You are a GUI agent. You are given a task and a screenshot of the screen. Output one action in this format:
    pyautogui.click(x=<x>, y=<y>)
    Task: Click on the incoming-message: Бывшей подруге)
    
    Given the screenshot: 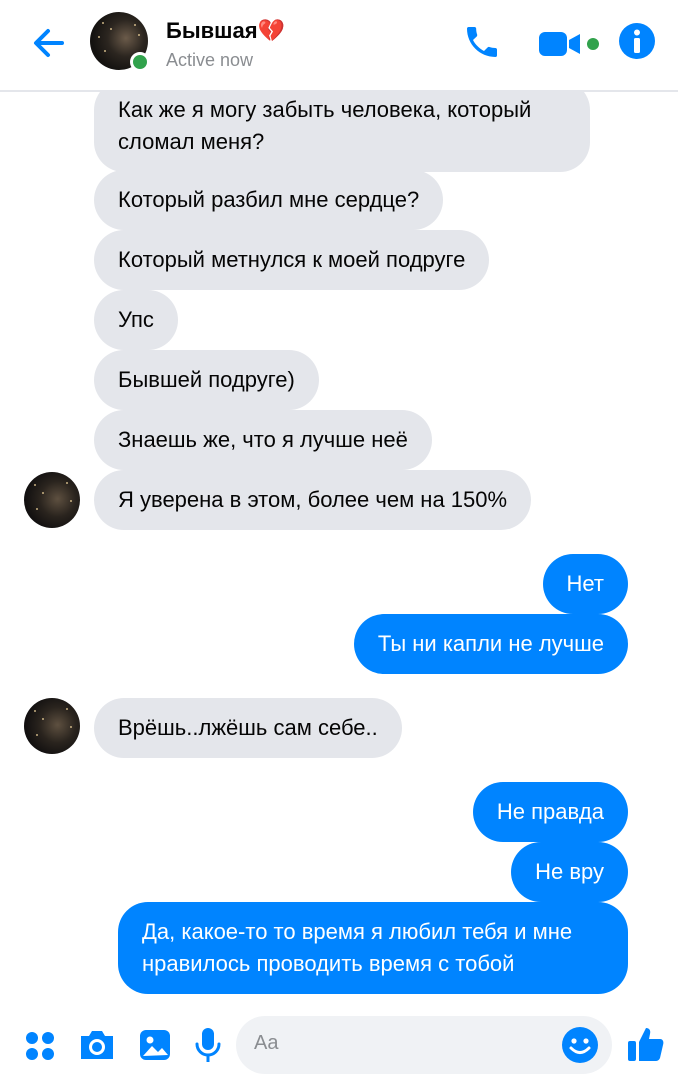 What is the action you would take?
    pyautogui.click(x=206, y=380)
    